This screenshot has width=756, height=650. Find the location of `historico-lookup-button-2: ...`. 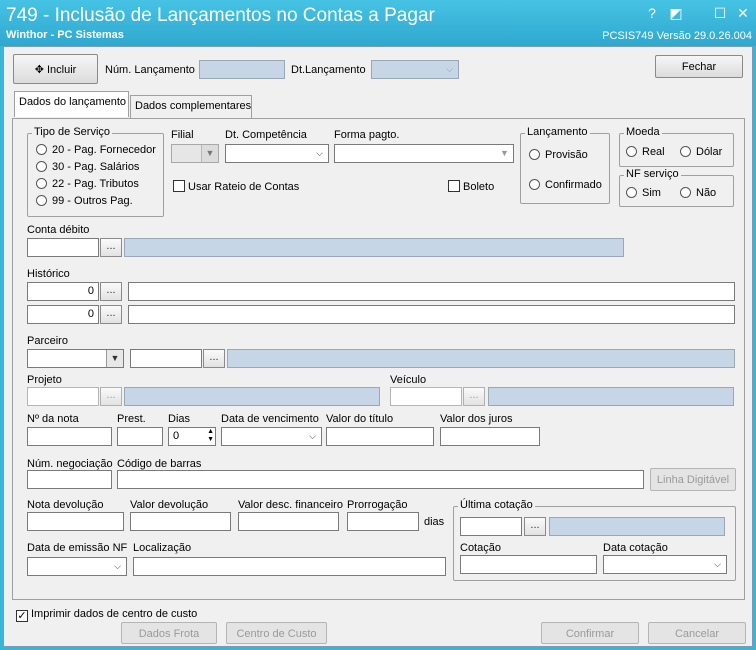

historico-lookup-button-2: ... is located at coordinates (111, 314).